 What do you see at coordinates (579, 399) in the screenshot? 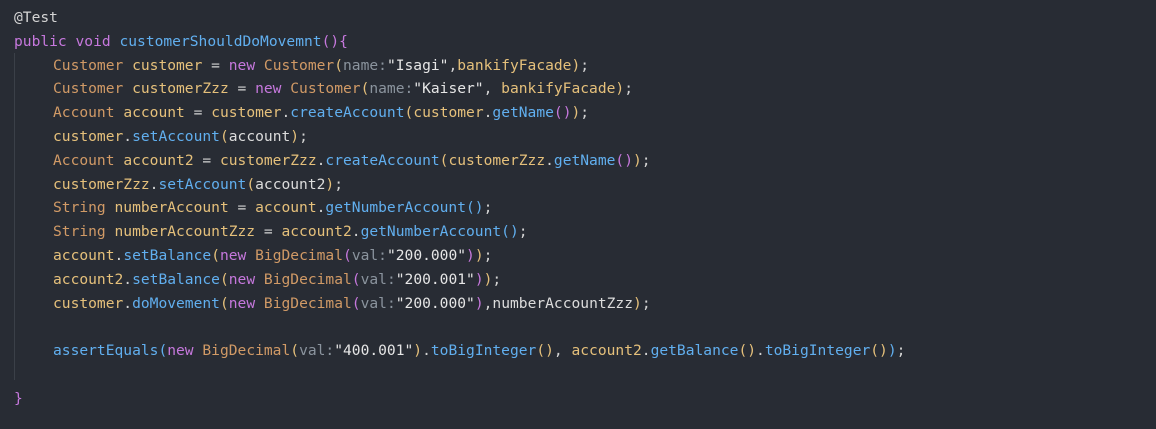
I see `code-line: }` at bounding box center [579, 399].